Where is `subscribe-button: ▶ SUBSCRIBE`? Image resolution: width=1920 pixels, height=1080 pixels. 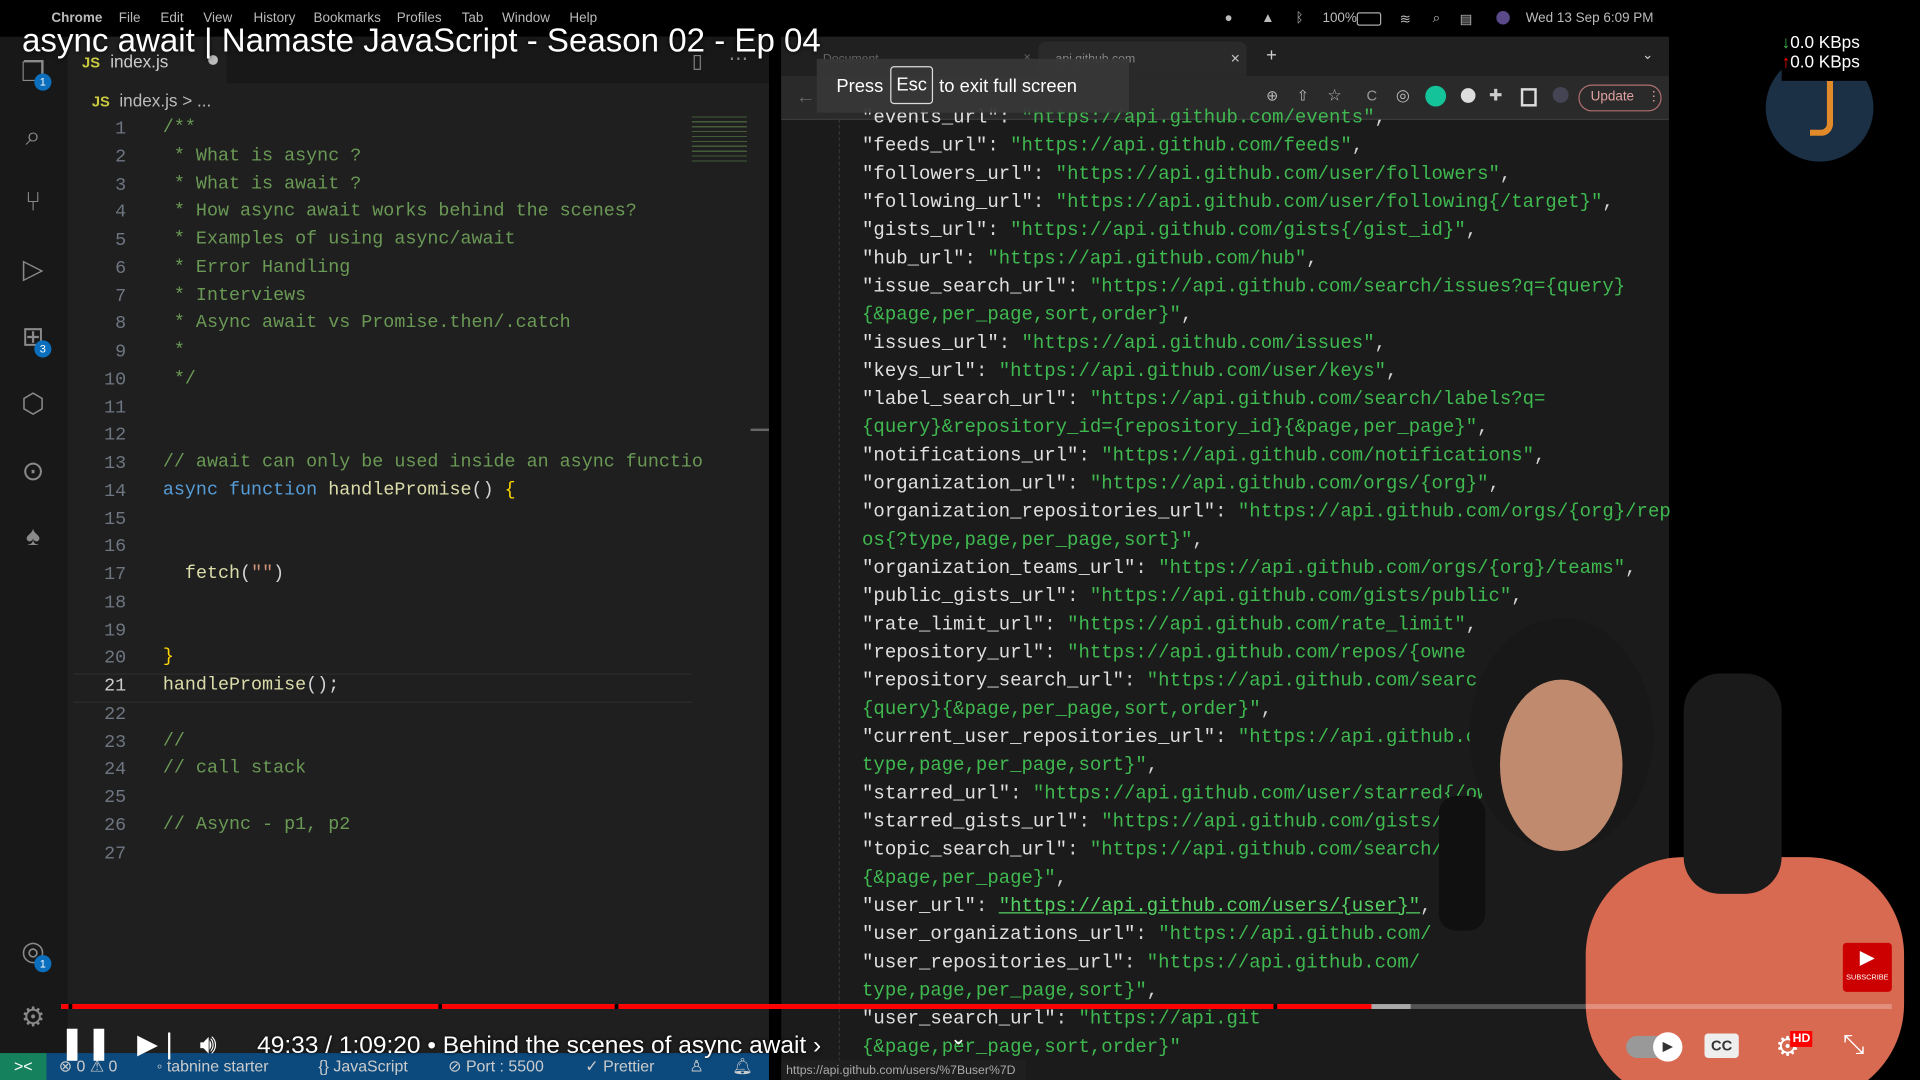
subscribe-button: ▶ SUBSCRIBE is located at coordinates (1867, 967).